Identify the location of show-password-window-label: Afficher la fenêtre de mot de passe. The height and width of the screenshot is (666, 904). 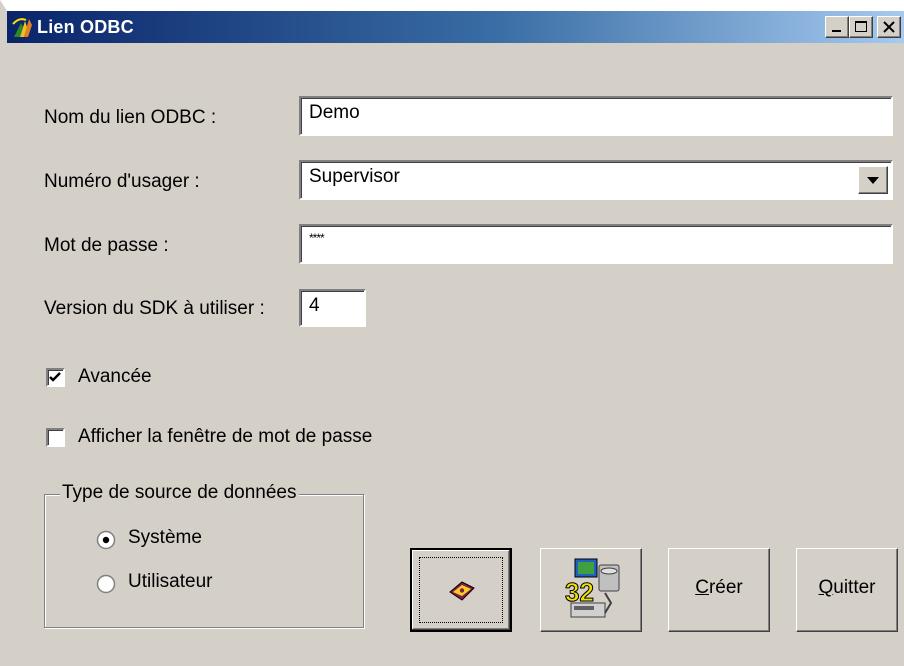
(225, 437).